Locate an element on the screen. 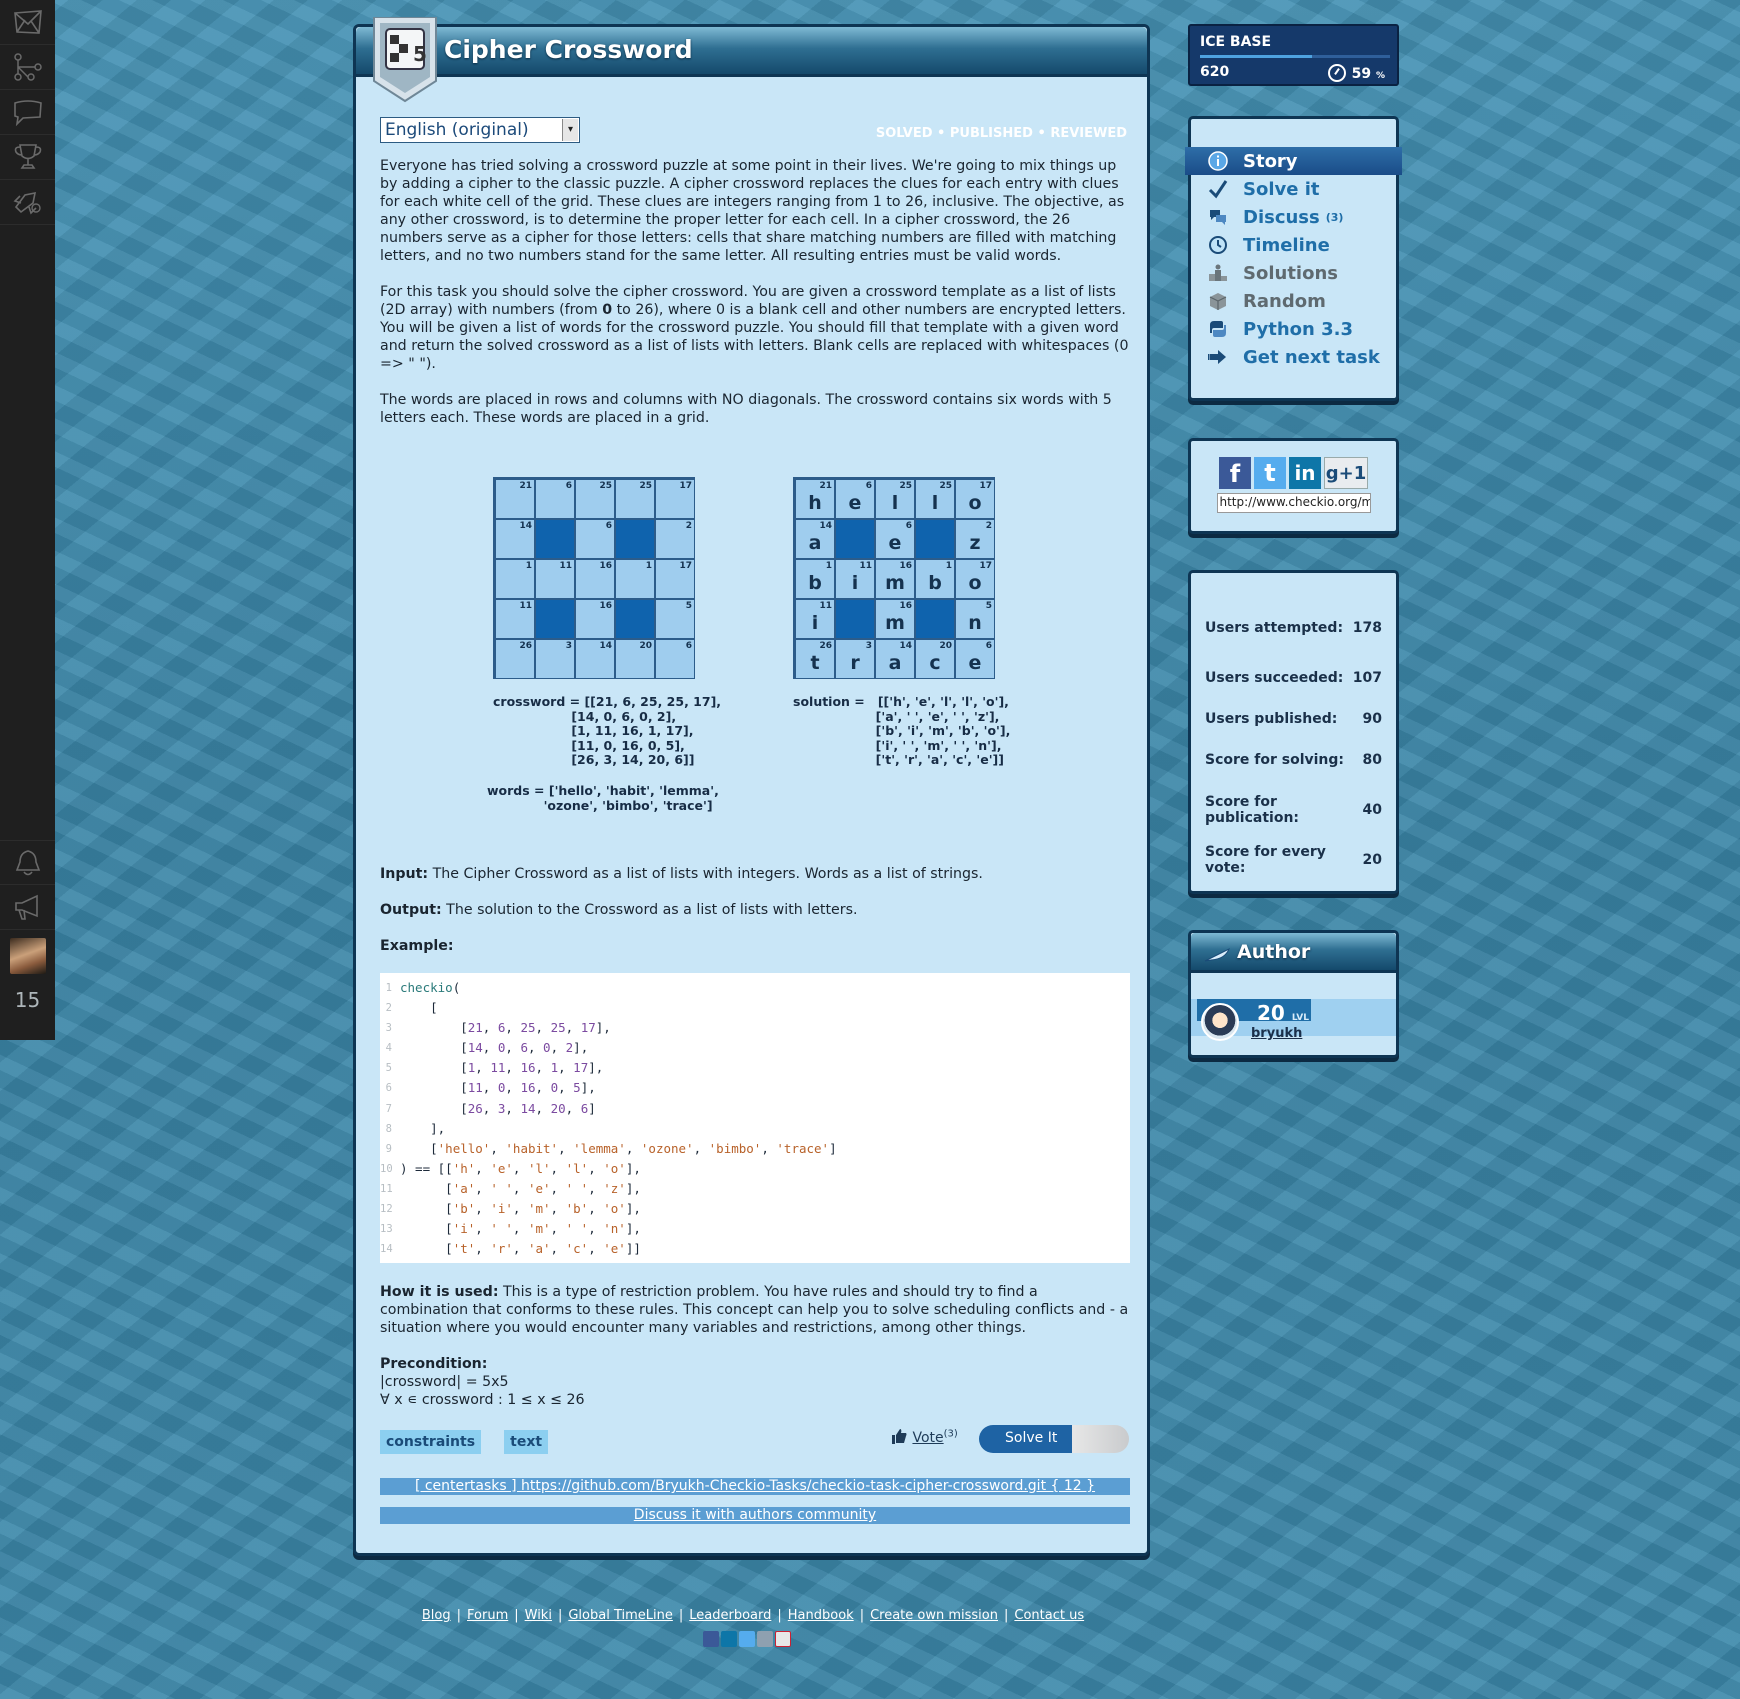  menu-item-discuss: Discuss (3) is located at coordinates (1293, 217).